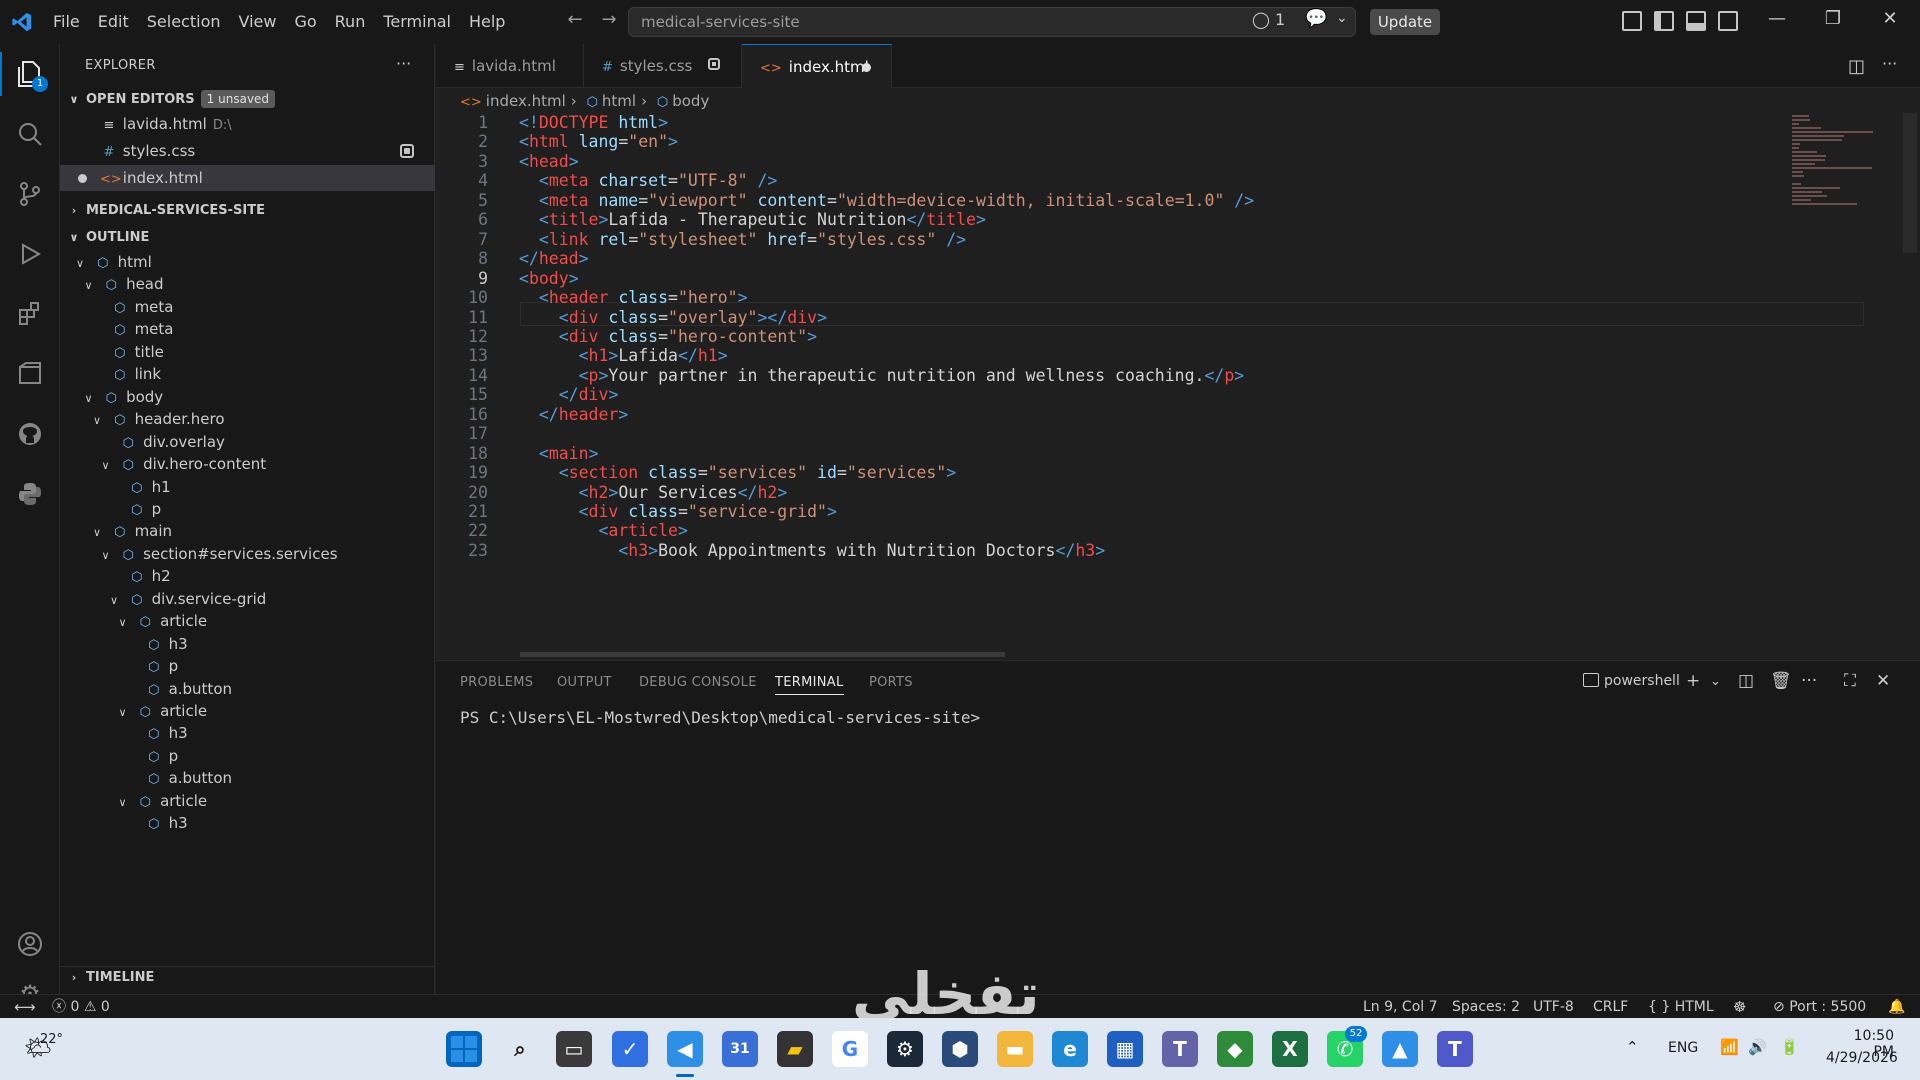 The height and width of the screenshot is (1080, 1920). What do you see at coordinates (1696, 21) in the screenshot?
I see `toggle-panel-icon` at bounding box center [1696, 21].